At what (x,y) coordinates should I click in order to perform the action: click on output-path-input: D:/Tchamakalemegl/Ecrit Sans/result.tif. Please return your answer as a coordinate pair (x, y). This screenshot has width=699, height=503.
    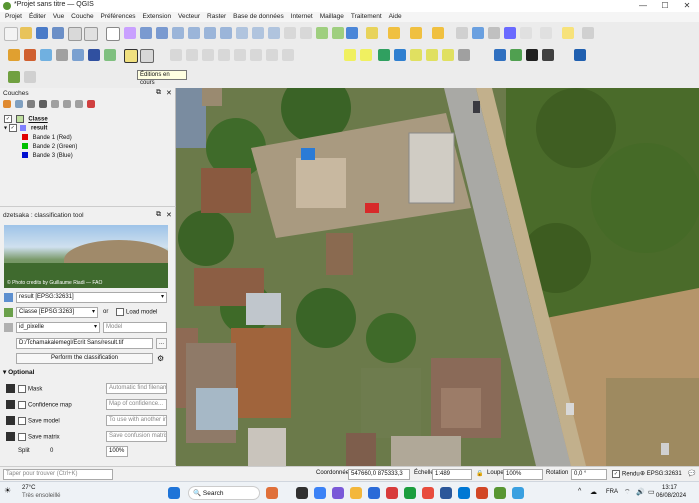
    Looking at the image, I should click on (84, 343).